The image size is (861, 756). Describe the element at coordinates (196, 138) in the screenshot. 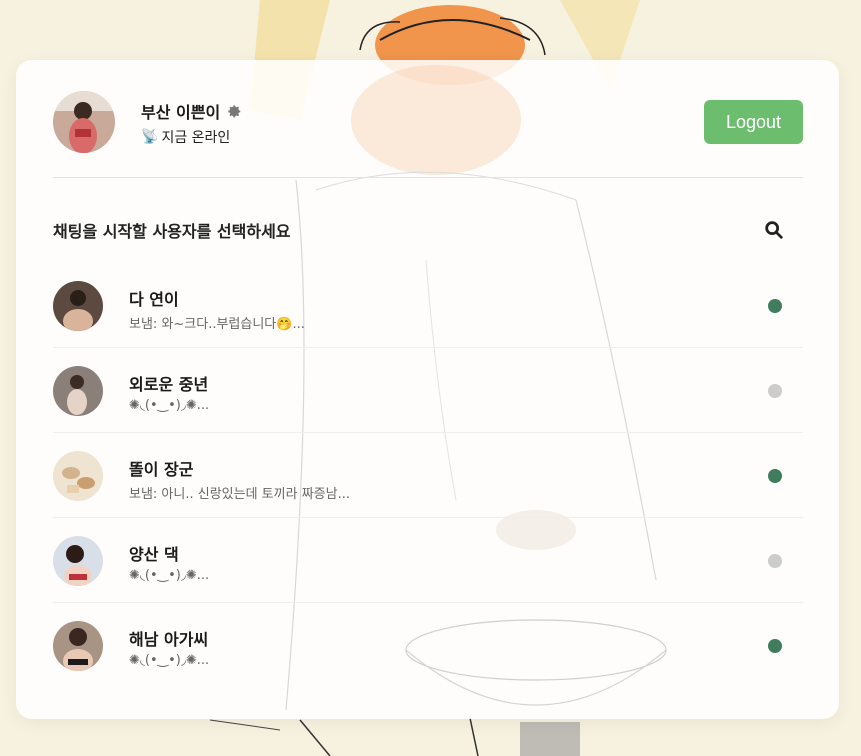

I see `online-status-label: 지금 온라인` at that location.